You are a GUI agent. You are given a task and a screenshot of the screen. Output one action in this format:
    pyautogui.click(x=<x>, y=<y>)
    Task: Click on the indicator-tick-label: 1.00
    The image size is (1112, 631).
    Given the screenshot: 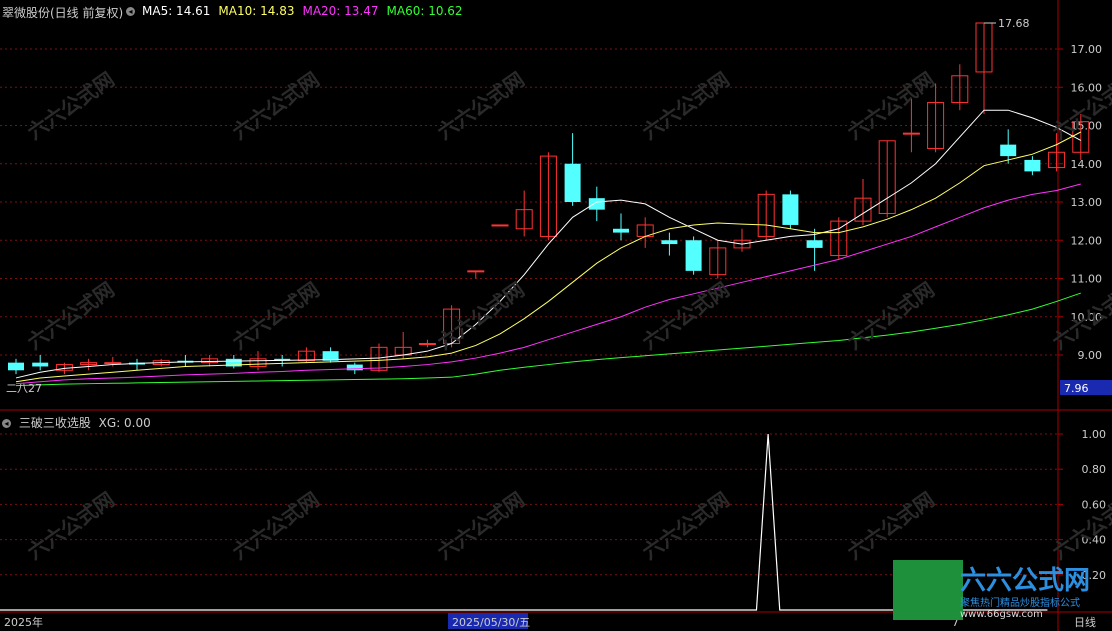 What is the action you would take?
    pyautogui.click(x=1094, y=434)
    